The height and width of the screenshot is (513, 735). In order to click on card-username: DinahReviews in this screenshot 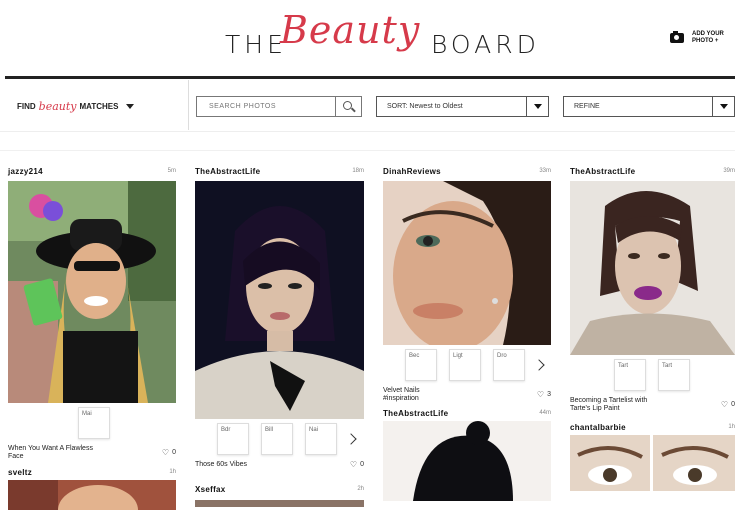, I will do `click(412, 171)`.